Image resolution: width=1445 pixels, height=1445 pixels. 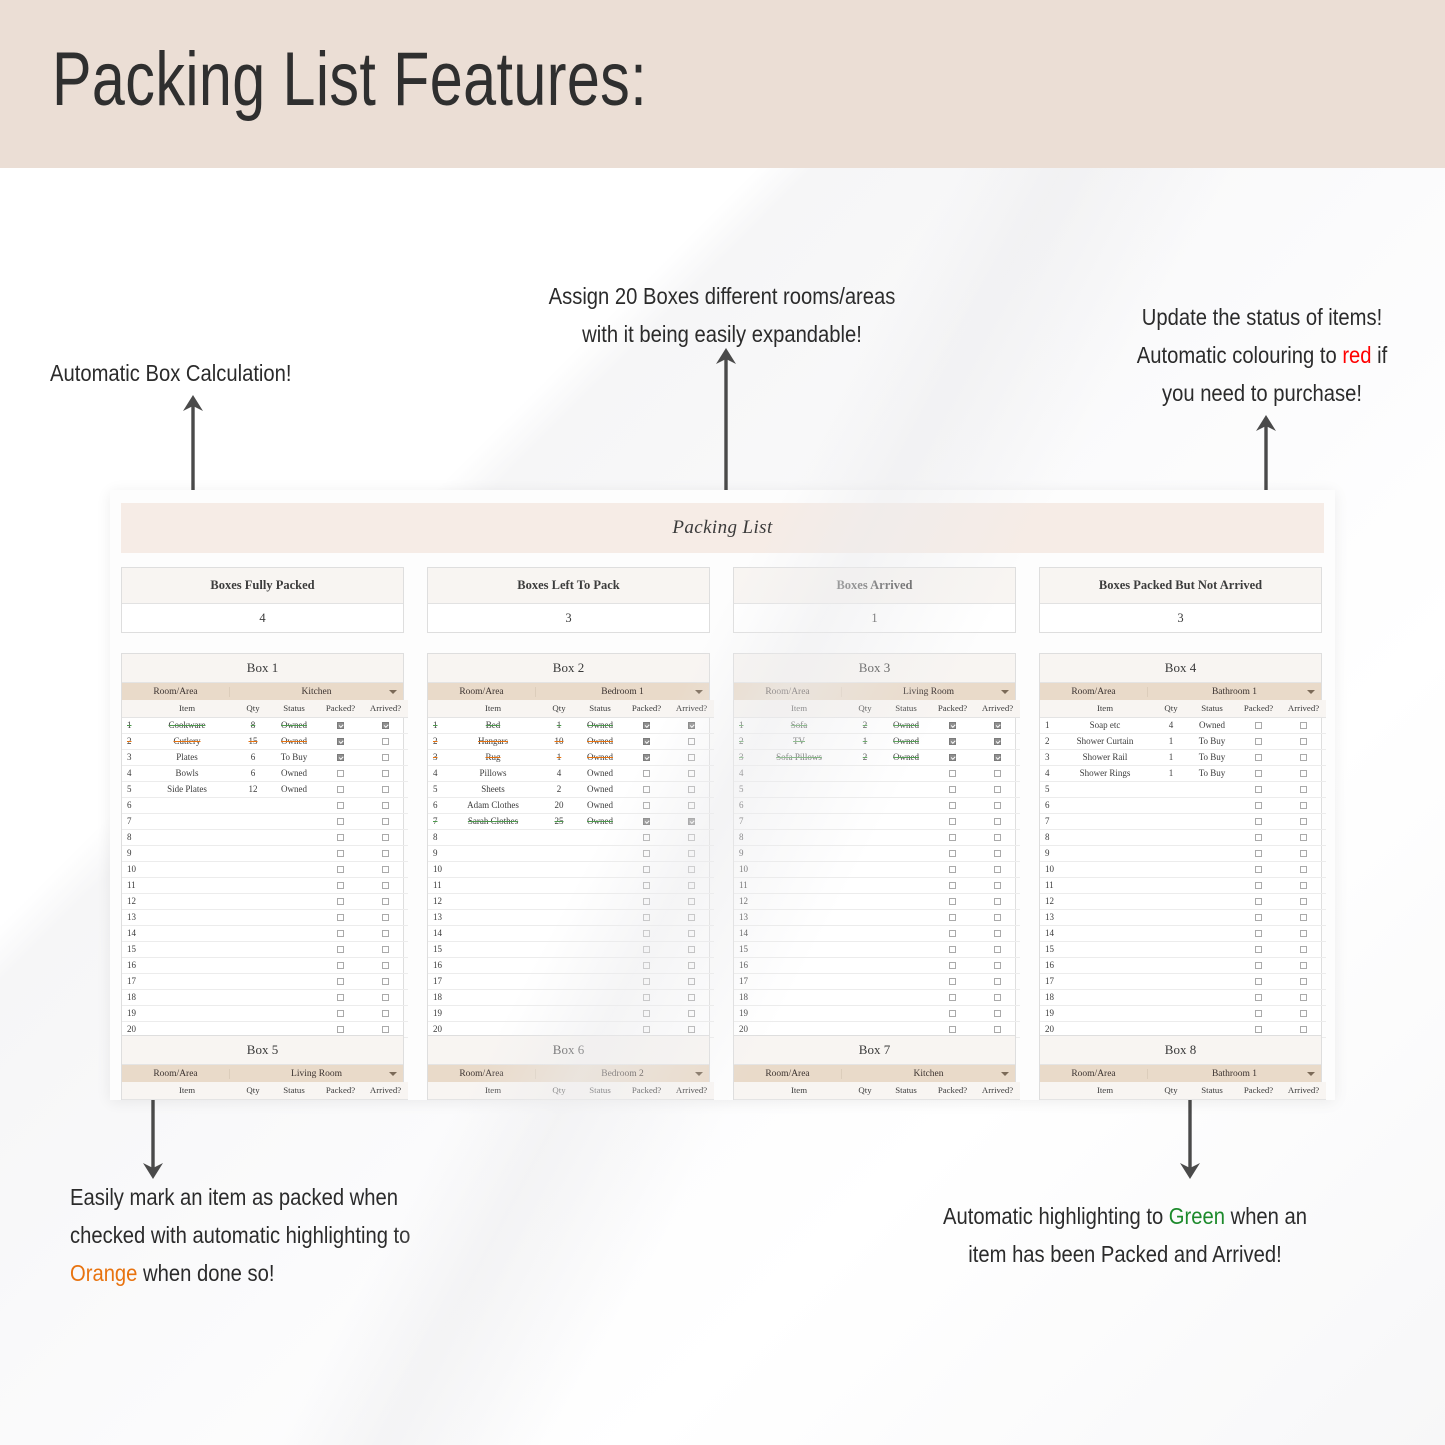 I want to click on table-row: 8, so click(x=571, y=837).